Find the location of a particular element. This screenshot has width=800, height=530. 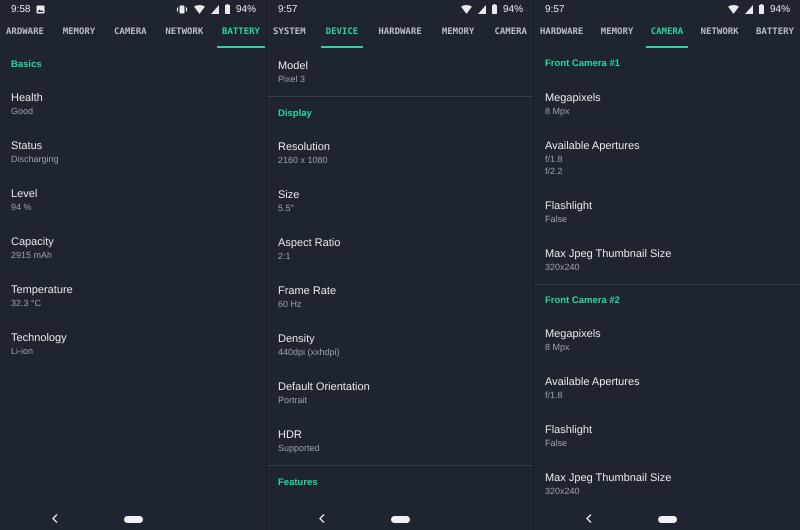

property-value: 440dpi (xxhdpi) is located at coordinates (309, 352).